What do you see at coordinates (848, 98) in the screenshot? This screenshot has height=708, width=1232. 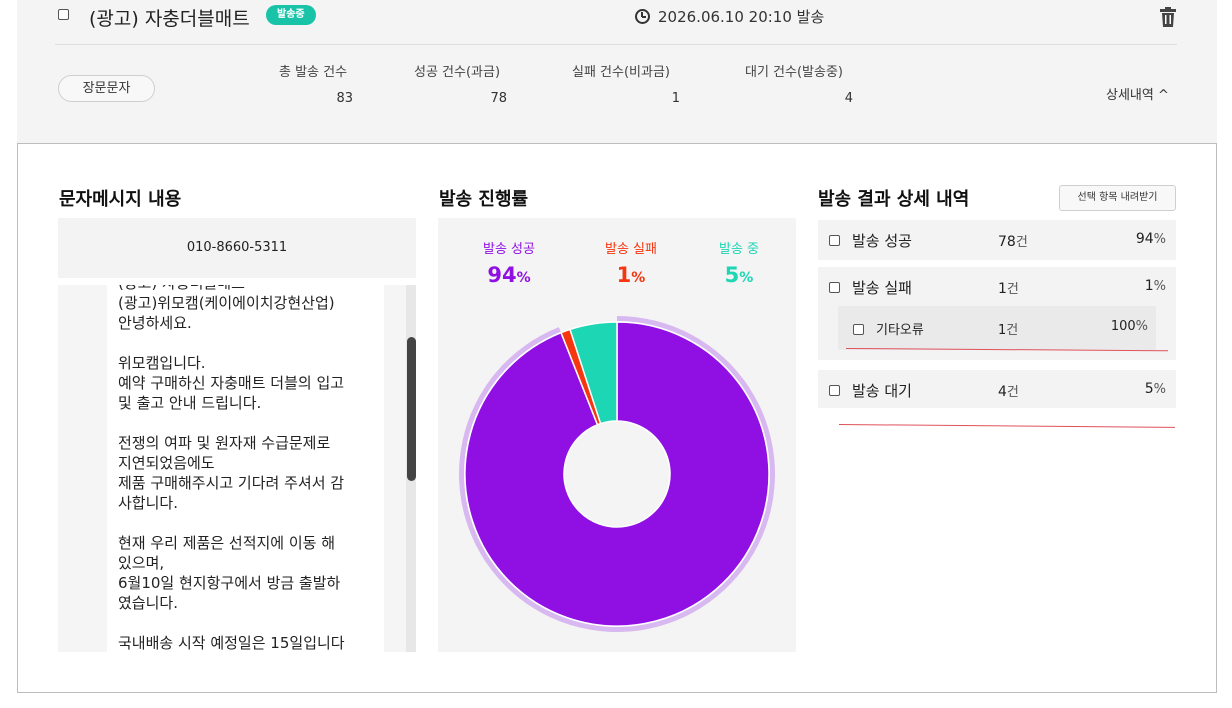 I see `stat-value-pending: 4` at bounding box center [848, 98].